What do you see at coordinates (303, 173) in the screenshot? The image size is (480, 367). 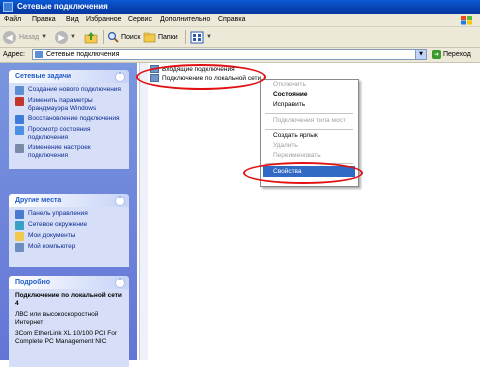 I see `annotation-ellipse-properties` at bounding box center [303, 173].